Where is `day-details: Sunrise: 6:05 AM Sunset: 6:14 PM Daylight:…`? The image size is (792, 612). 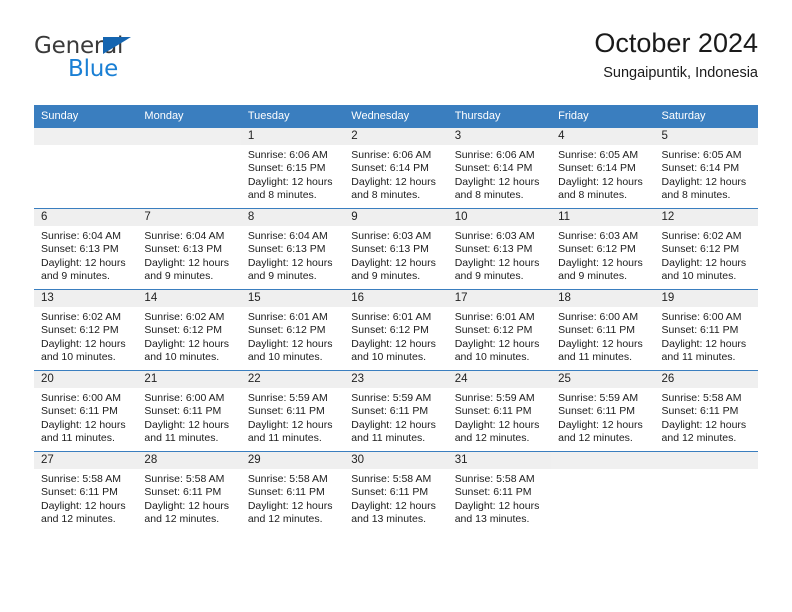 day-details: Sunrise: 6:05 AM Sunset: 6:14 PM Daylight:… is located at coordinates (602, 174).